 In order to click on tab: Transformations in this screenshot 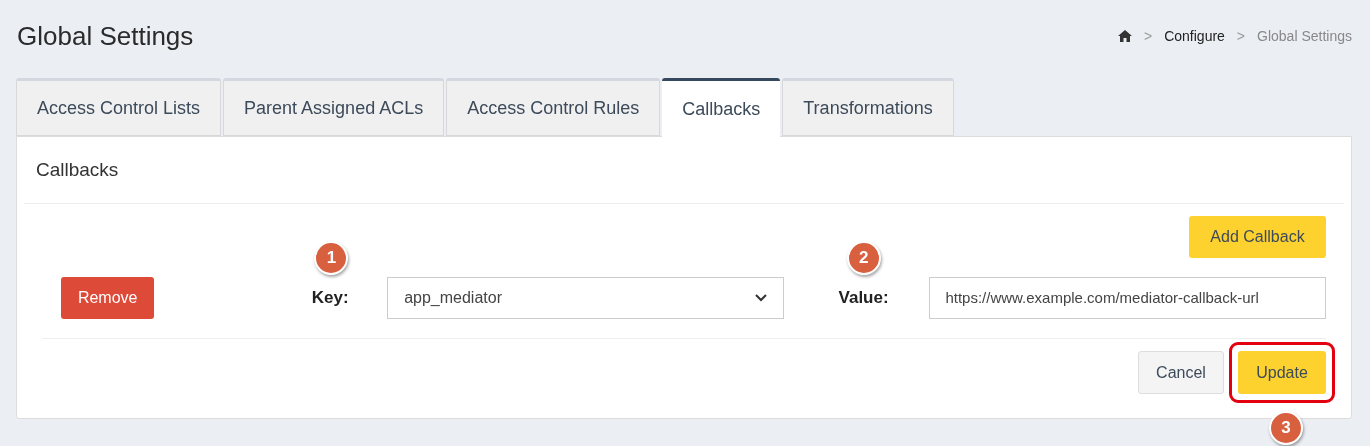, I will do `click(868, 107)`.